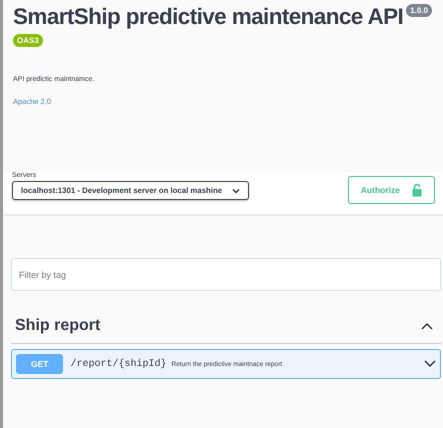 This screenshot has height=428, width=443. I want to click on method-badge: GET, so click(40, 364).